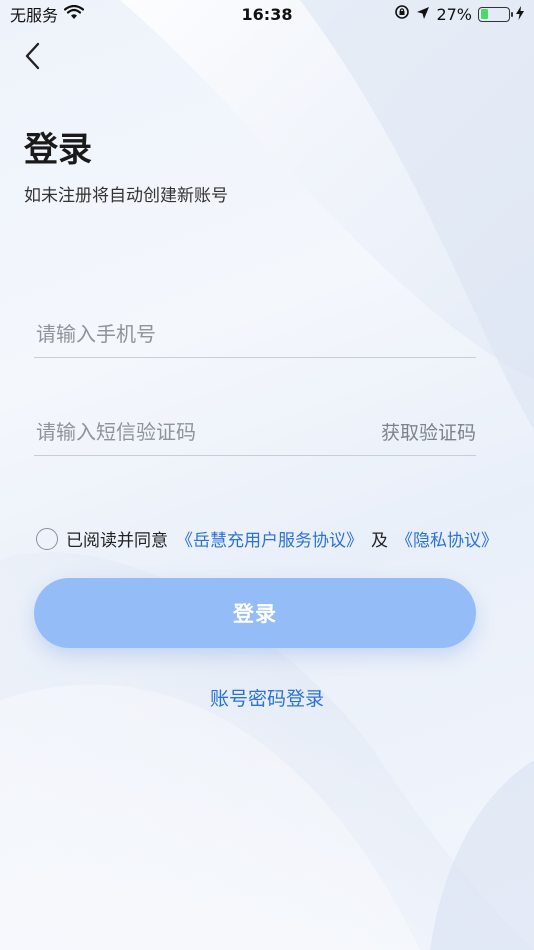  Describe the element at coordinates (117, 541) in the screenshot. I see `agreement-prefix: 已阅读并同意` at that location.